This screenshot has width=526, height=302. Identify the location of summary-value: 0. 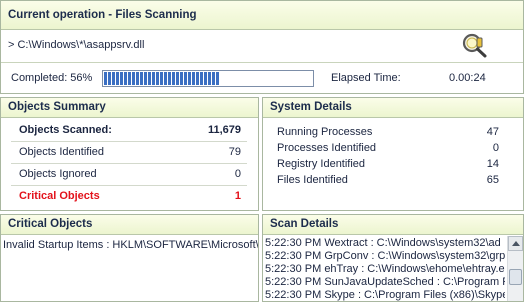
(237, 174).